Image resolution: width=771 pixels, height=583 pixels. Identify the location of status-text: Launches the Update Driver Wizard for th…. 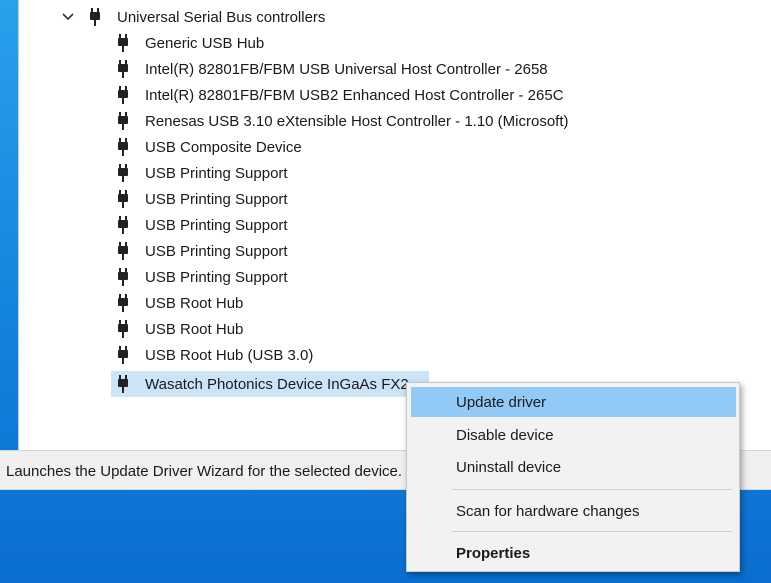
(204, 471).